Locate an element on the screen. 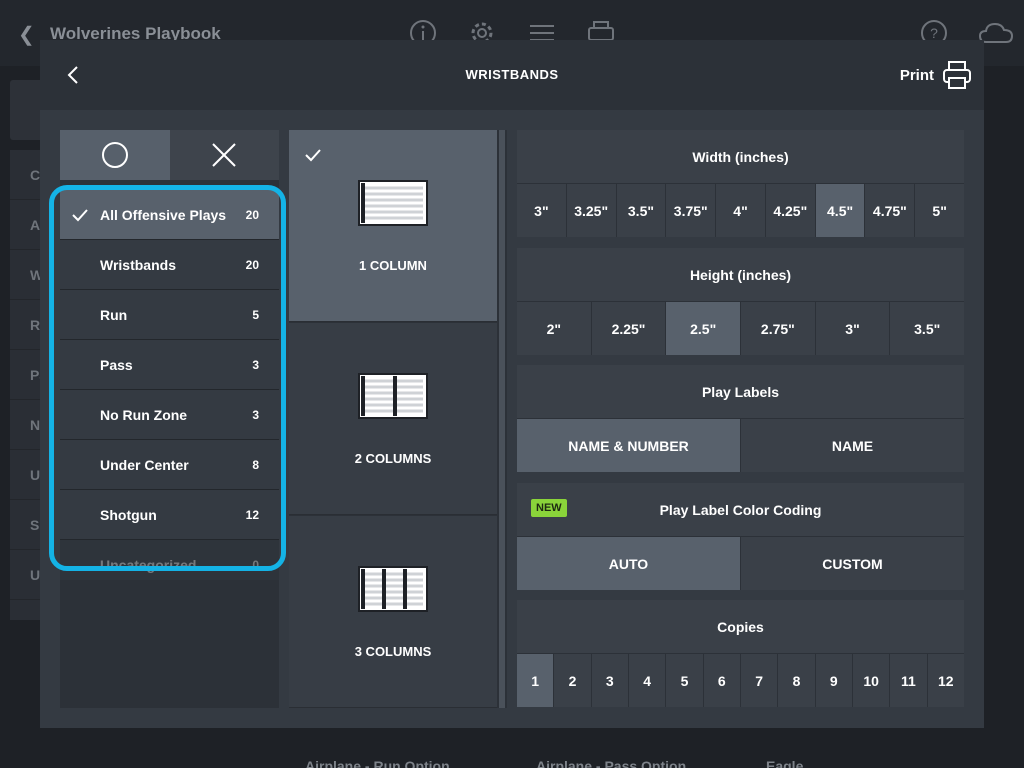  height-title: Height (inches) is located at coordinates (740, 275).